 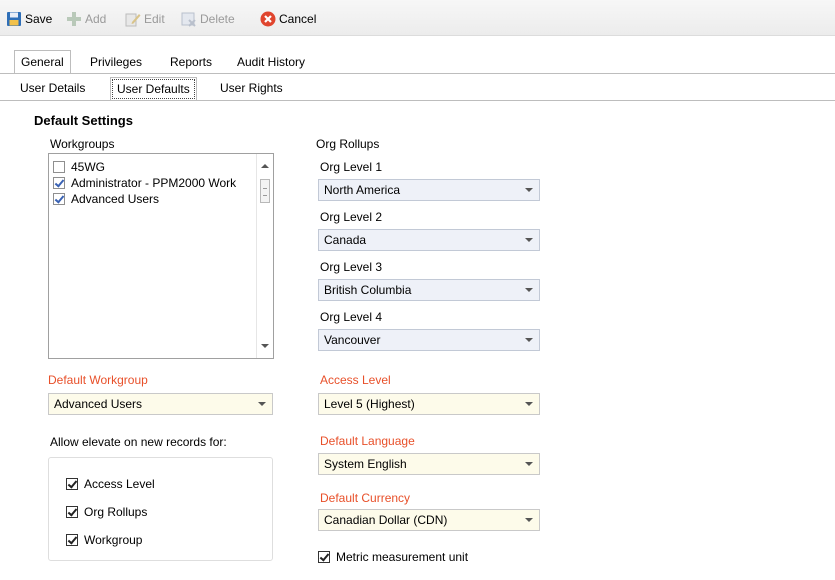 I want to click on cancel-label: Cancel, so click(x=298, y=19).